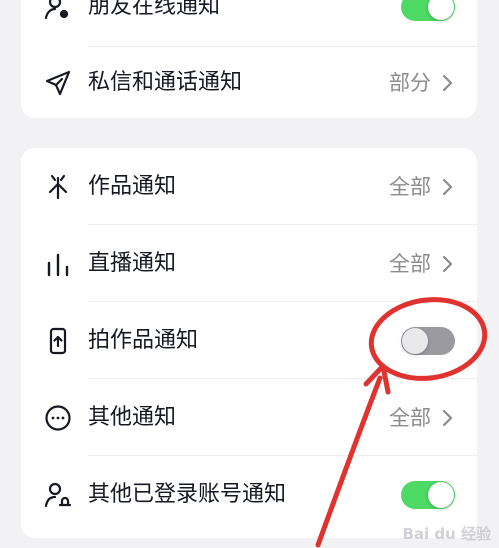 The image size is (499, 548). Describe the element at coordinates (249, 340) in the screenshot. I see `row-shoot-works: 拍作品通知` at that location.